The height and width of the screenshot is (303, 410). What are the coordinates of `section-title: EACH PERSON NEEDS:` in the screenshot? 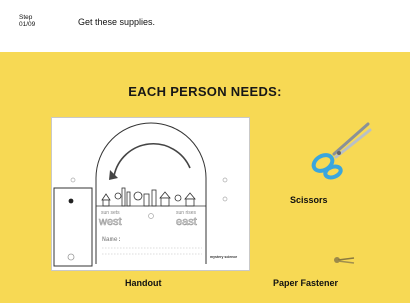 It's located at (205, 91).